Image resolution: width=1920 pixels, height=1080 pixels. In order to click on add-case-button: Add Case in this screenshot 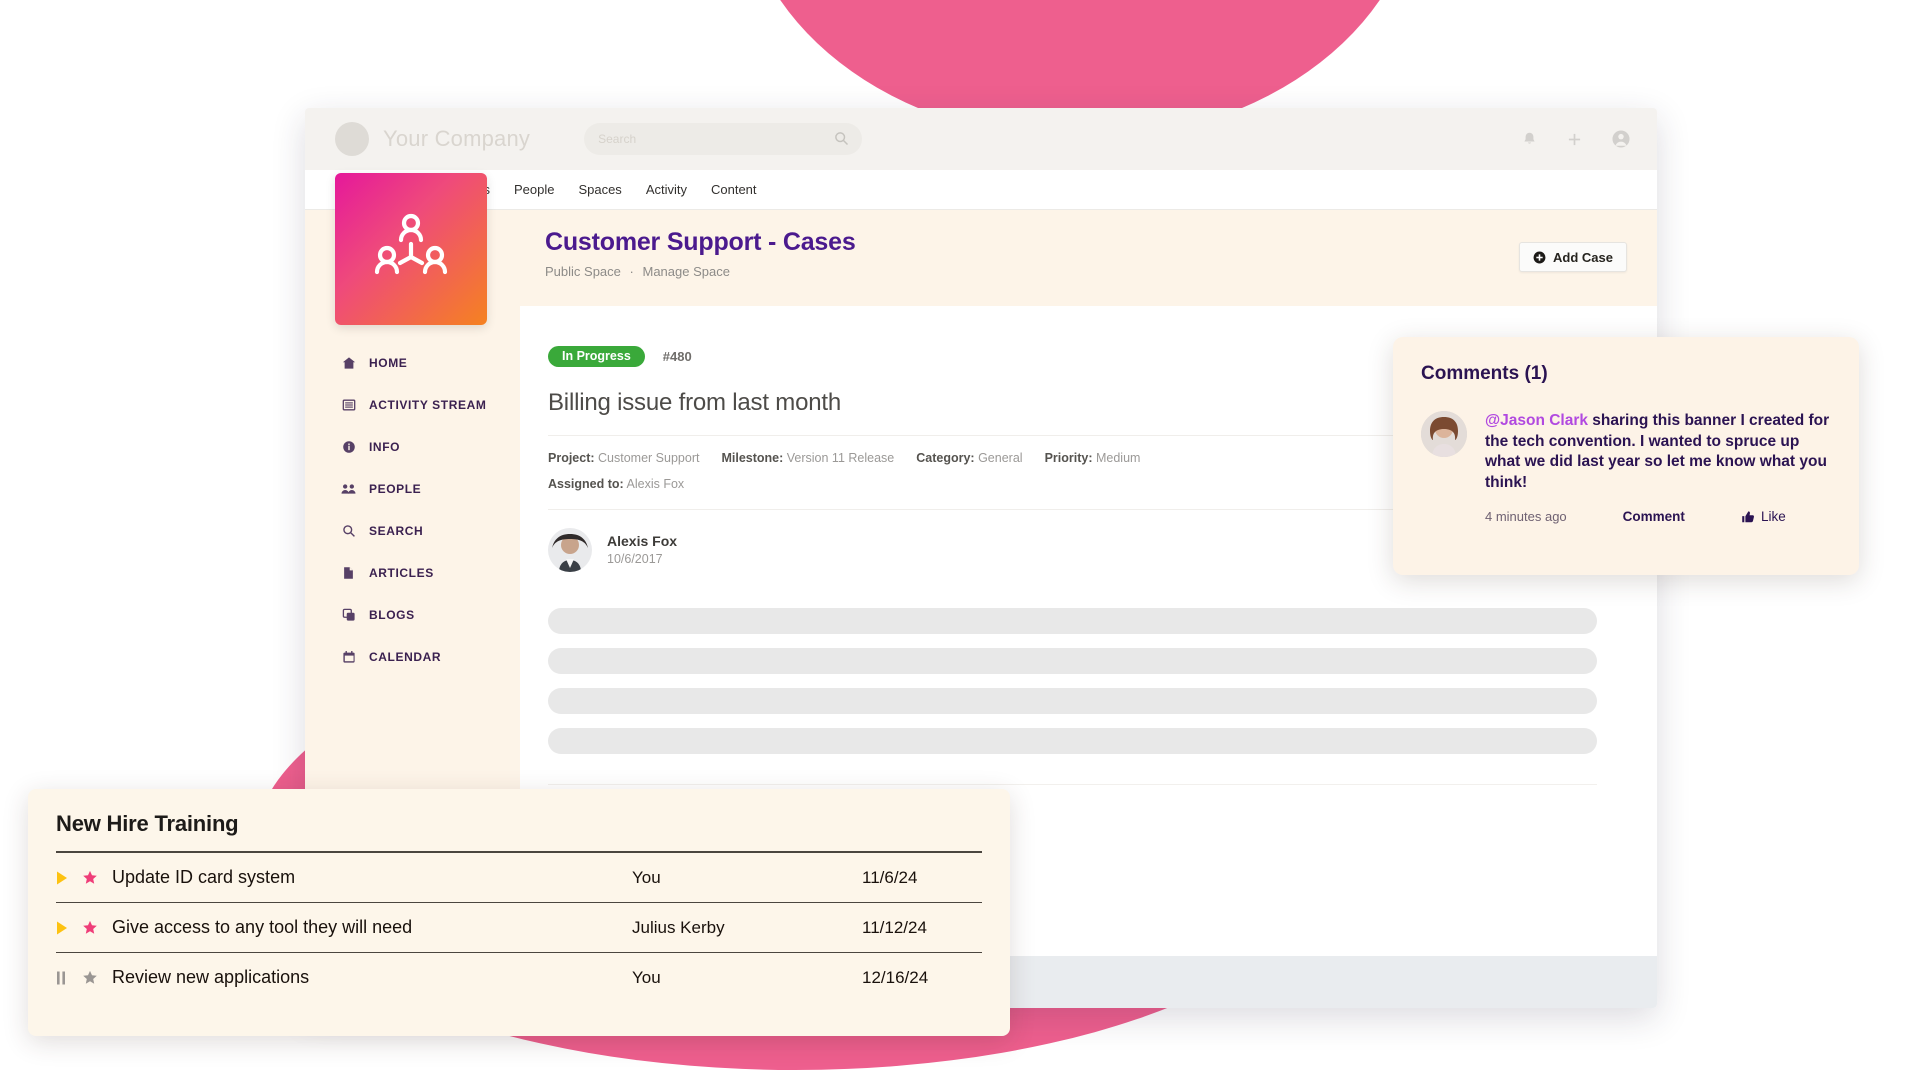, I will do `click(1573, 257)`.